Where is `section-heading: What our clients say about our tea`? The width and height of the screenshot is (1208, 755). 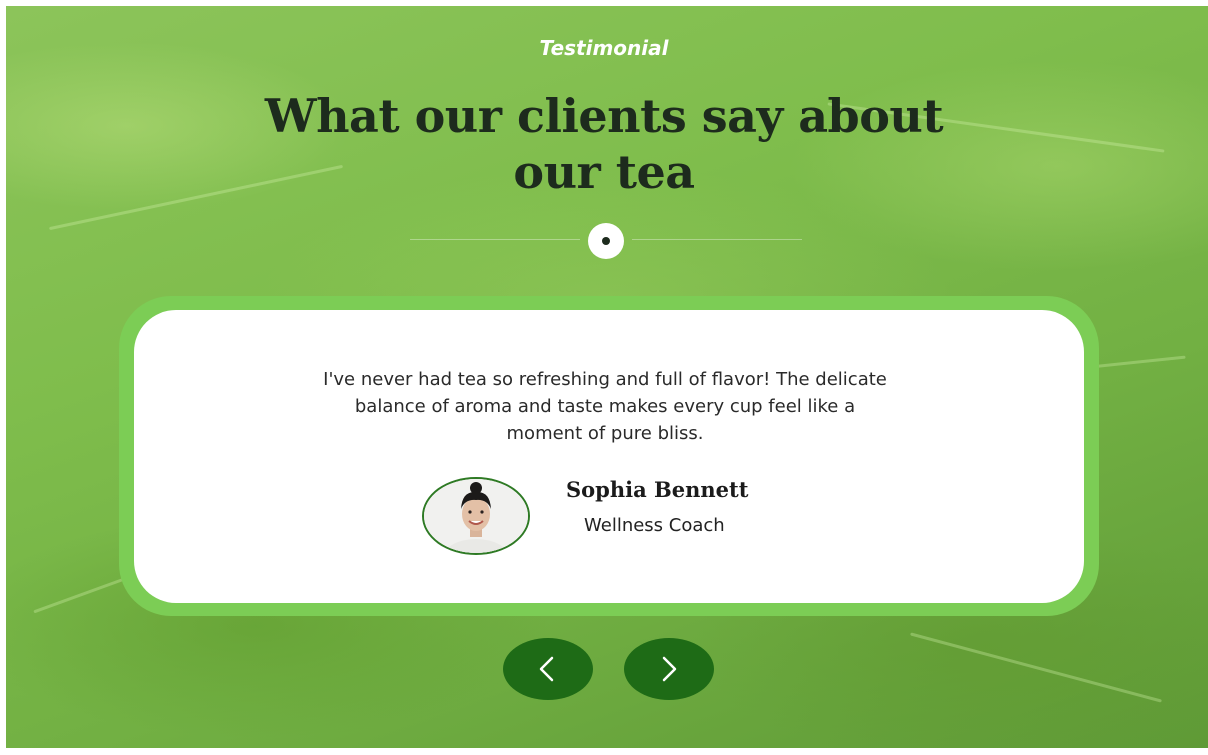 section-heading: What our clients say about our tea is located at coordinates (604, 144).